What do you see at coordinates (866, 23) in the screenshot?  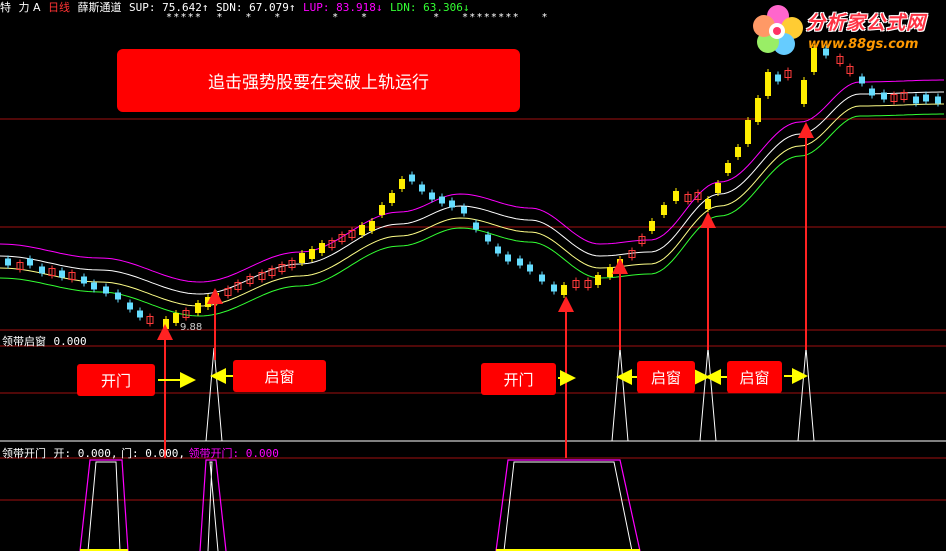 I see `logo-title: 分析家公式网` at bounding box center [866, 23].